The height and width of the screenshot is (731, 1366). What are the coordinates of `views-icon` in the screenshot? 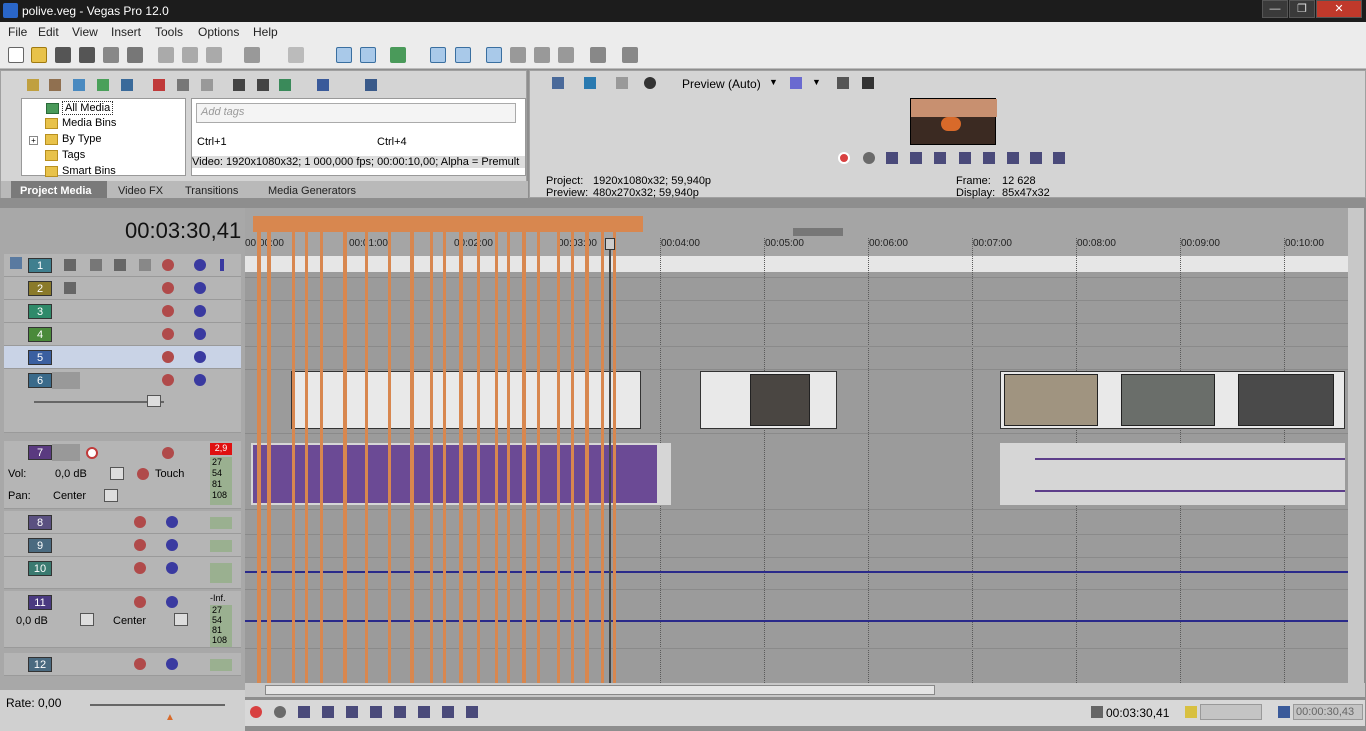 It's located at (323, 85).